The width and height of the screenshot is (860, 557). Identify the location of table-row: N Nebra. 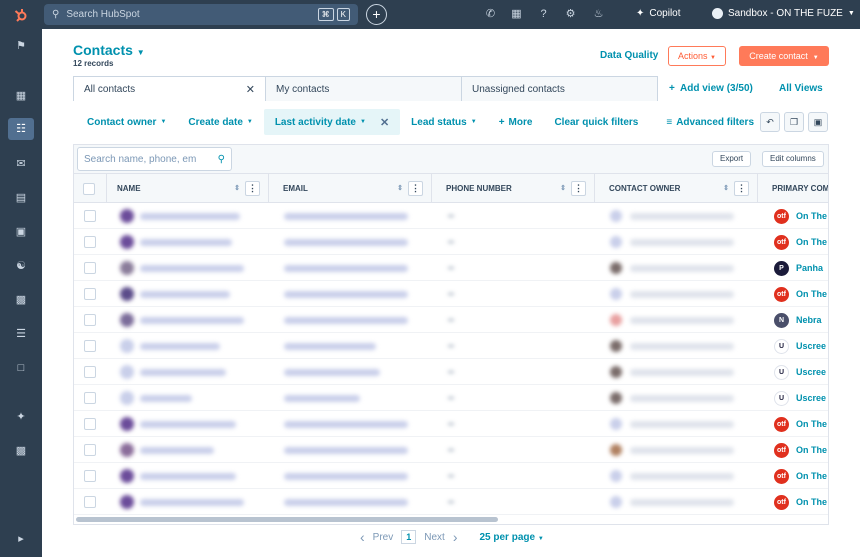
(451, 320).